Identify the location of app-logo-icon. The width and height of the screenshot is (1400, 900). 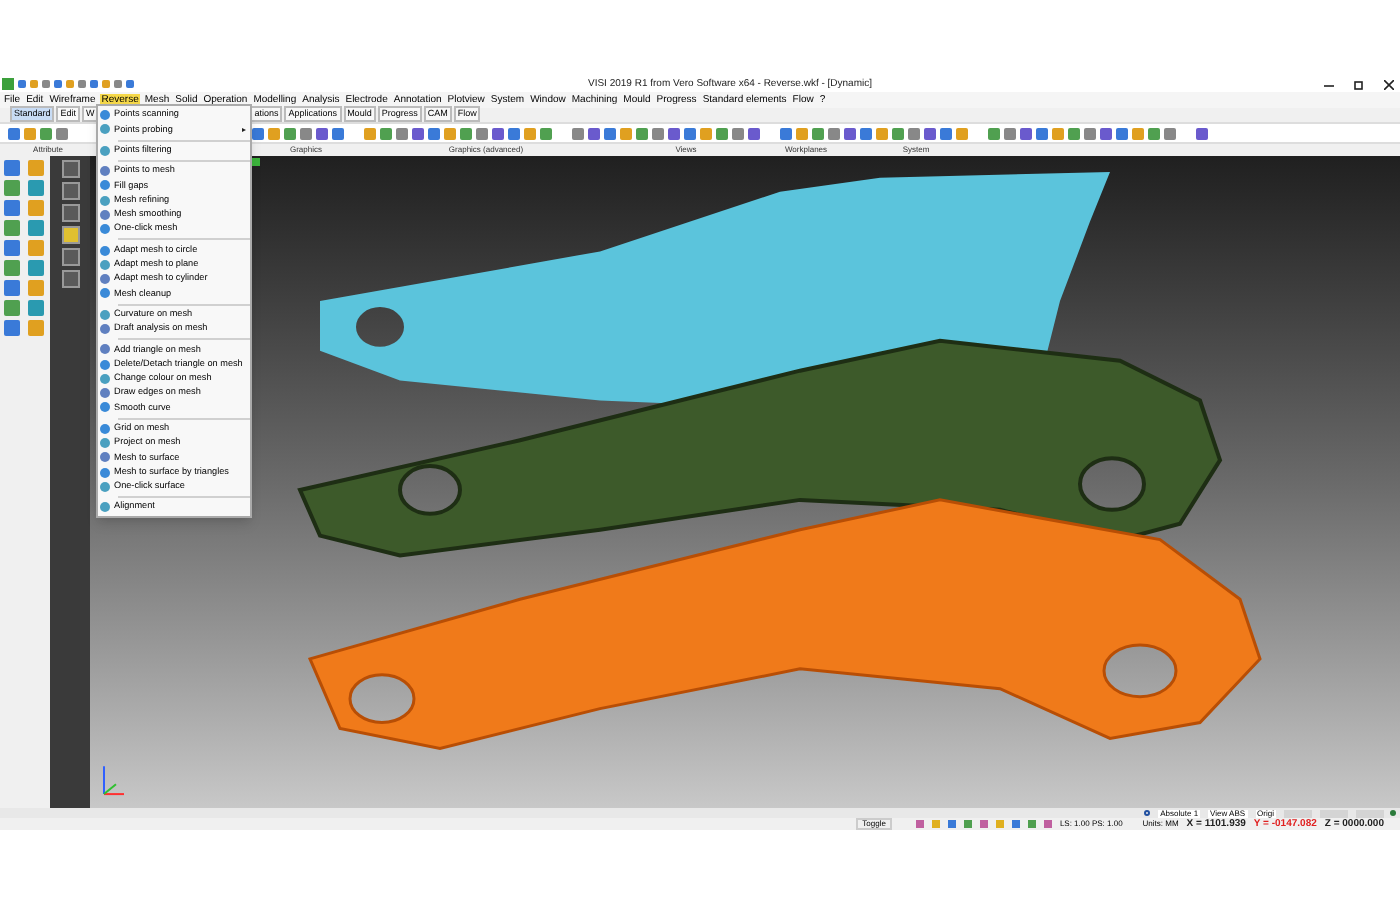
(8, 84).